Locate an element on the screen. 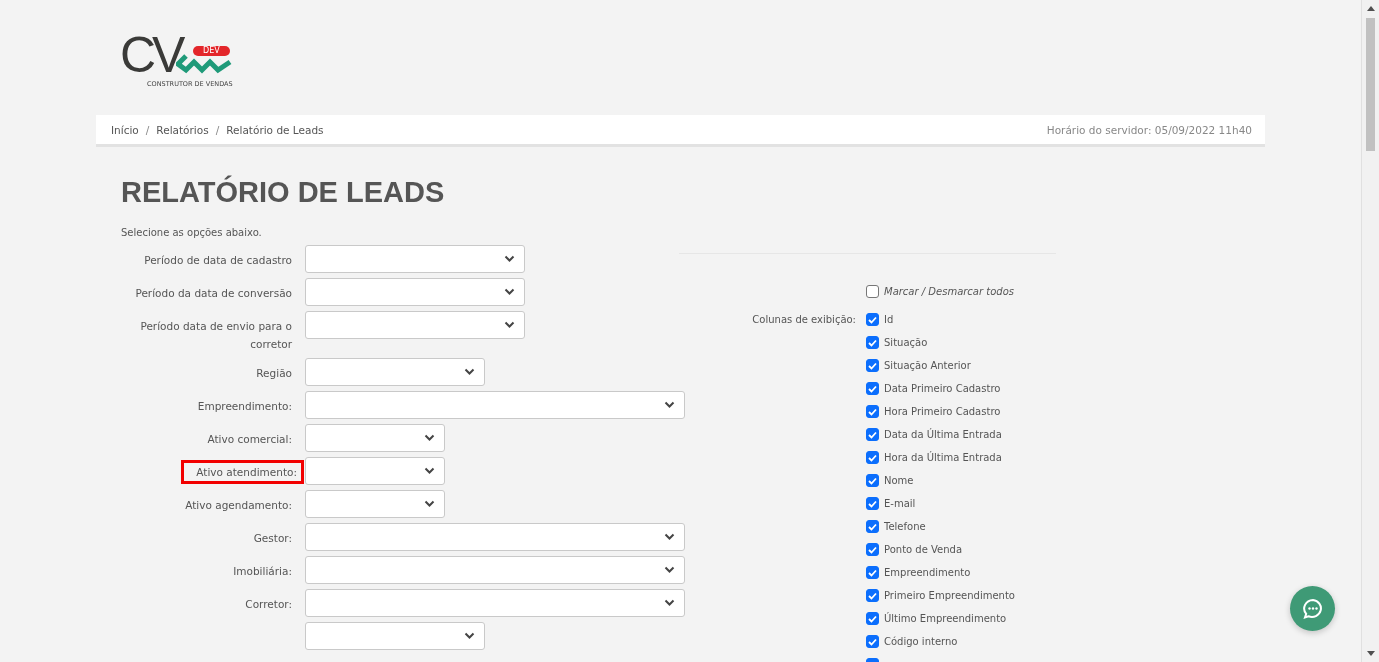 This screenshot has width=1379, height=662. checkbox-label: Situação is located at coordinates (906, 342).